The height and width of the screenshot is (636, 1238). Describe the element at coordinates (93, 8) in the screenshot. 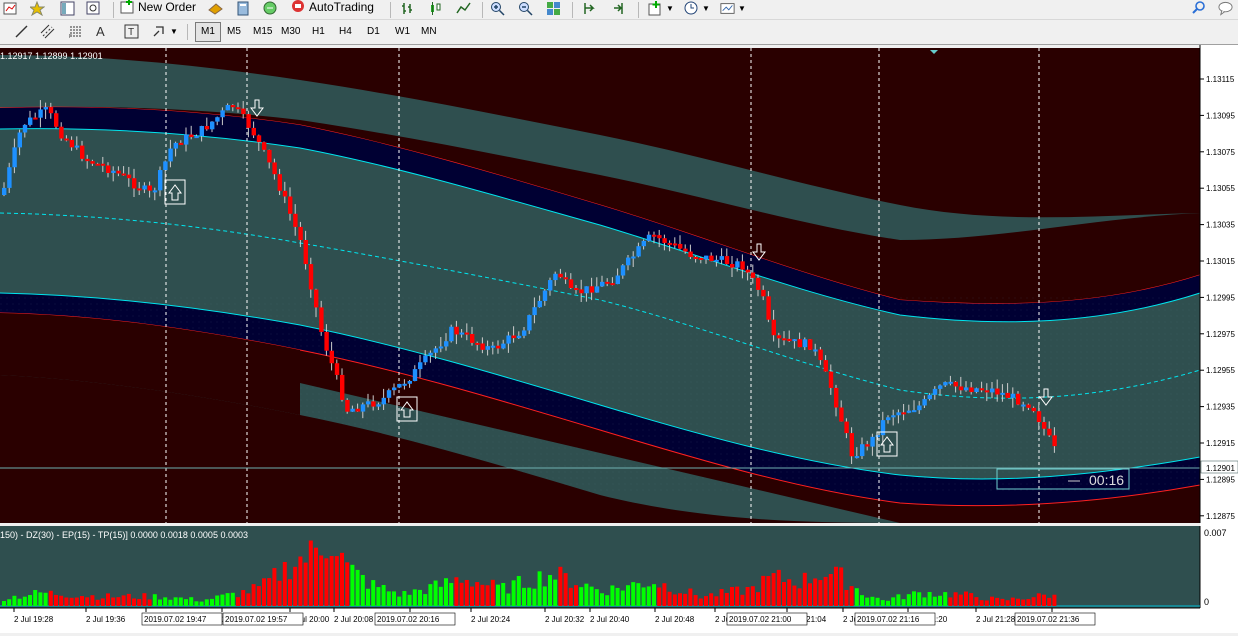

I see `zoom-window-icon` at that location.